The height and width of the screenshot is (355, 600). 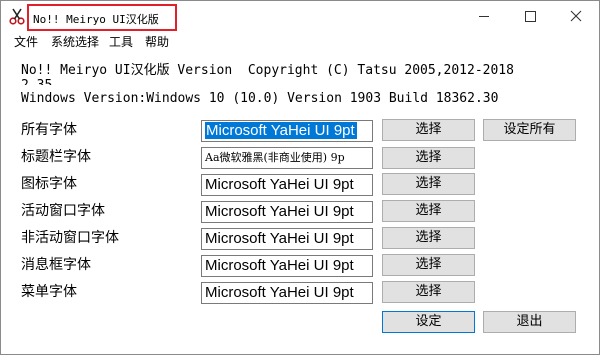 I want to click on select-all-fonts-button: 选择, so click(x=428, y=130).